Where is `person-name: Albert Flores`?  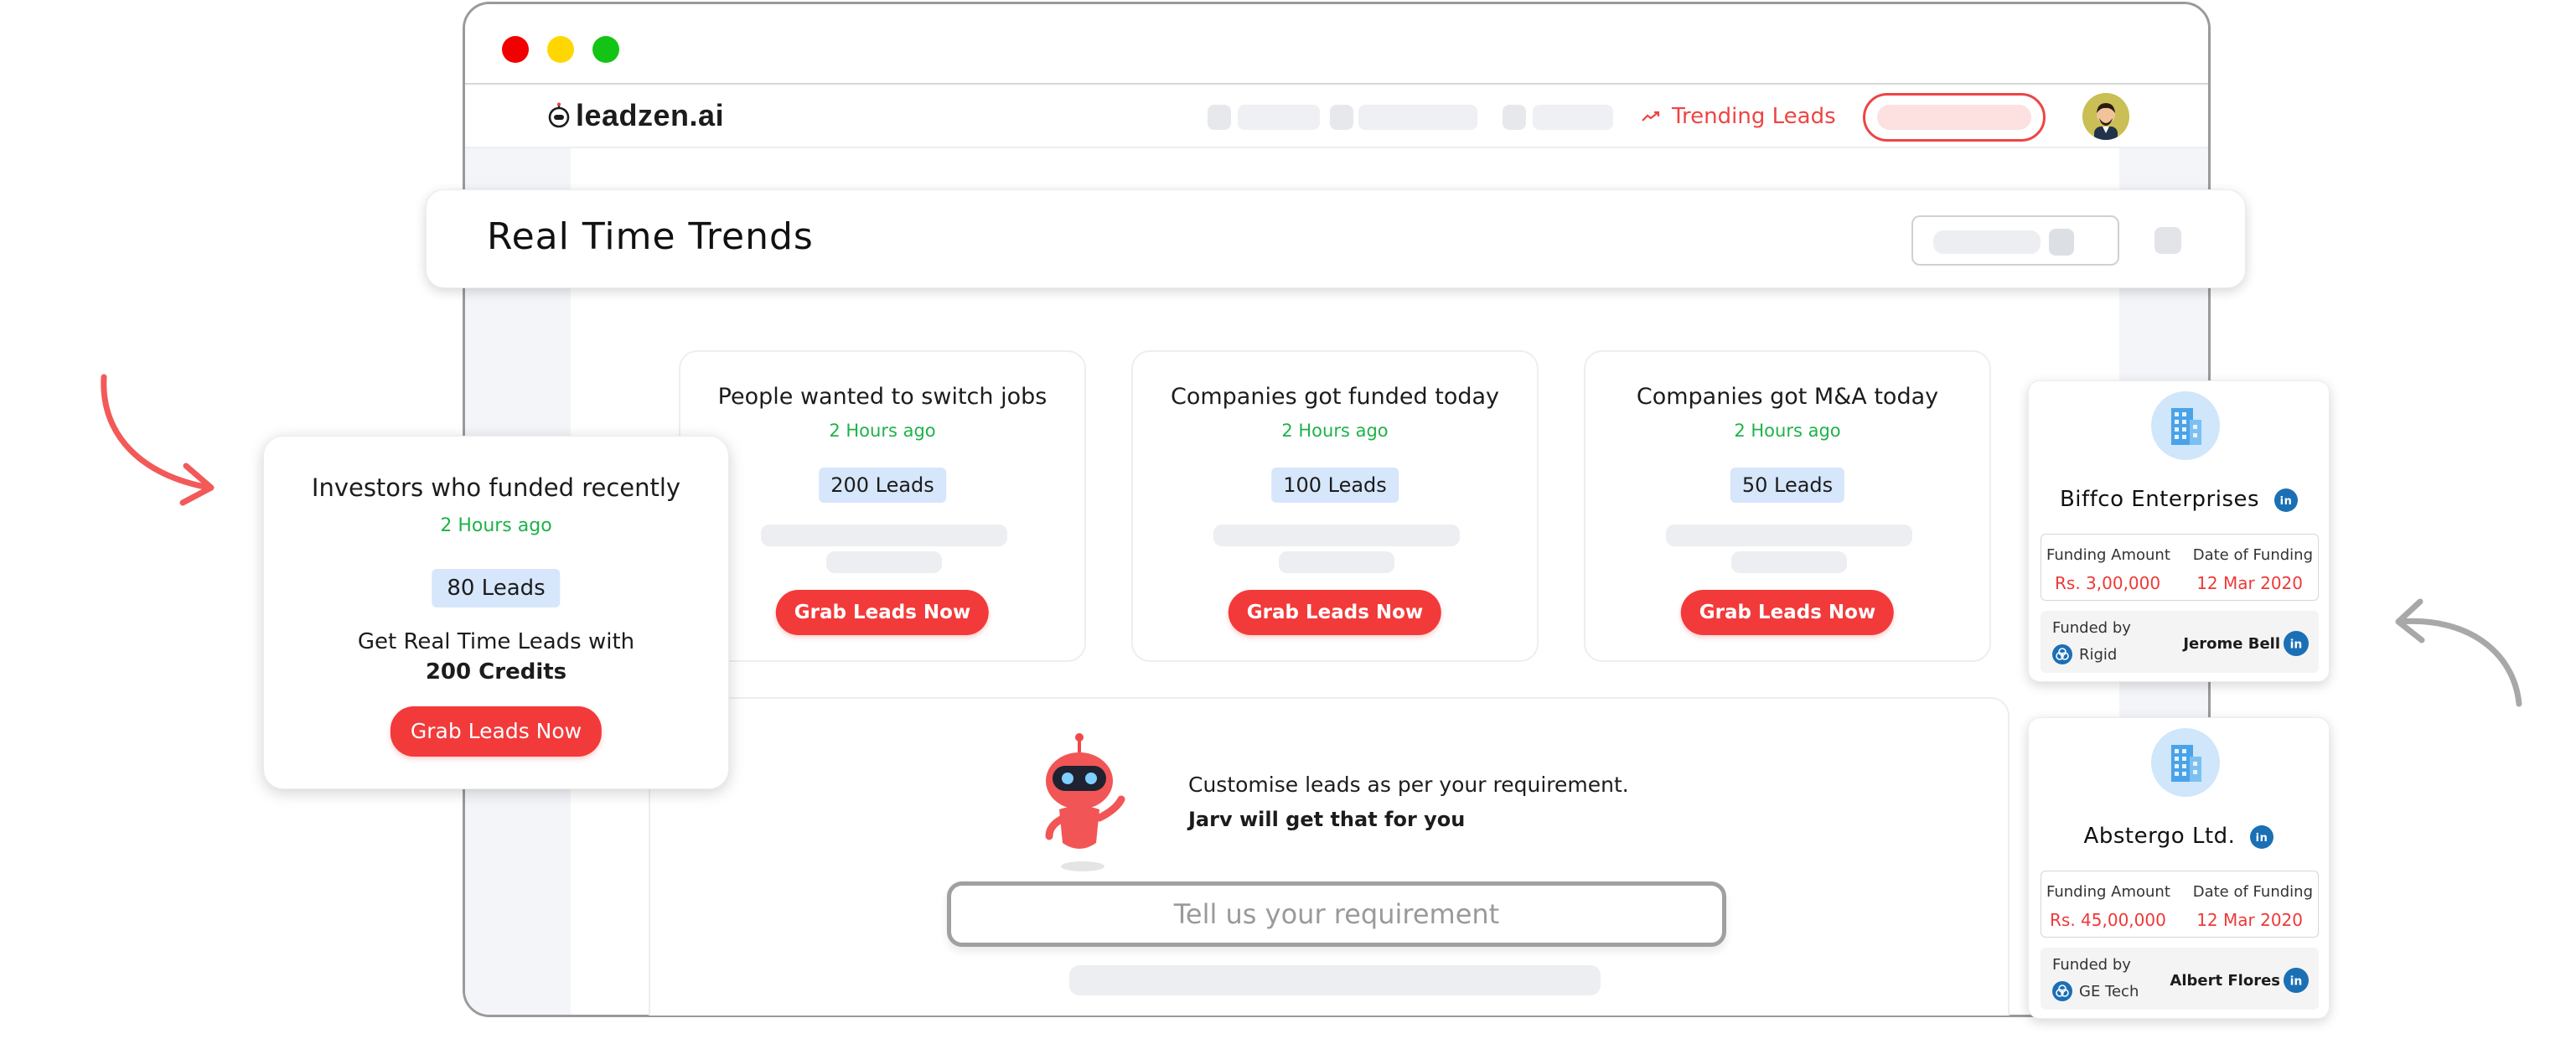 person-name: Albert Flores is located at coordinates (2225, 980).